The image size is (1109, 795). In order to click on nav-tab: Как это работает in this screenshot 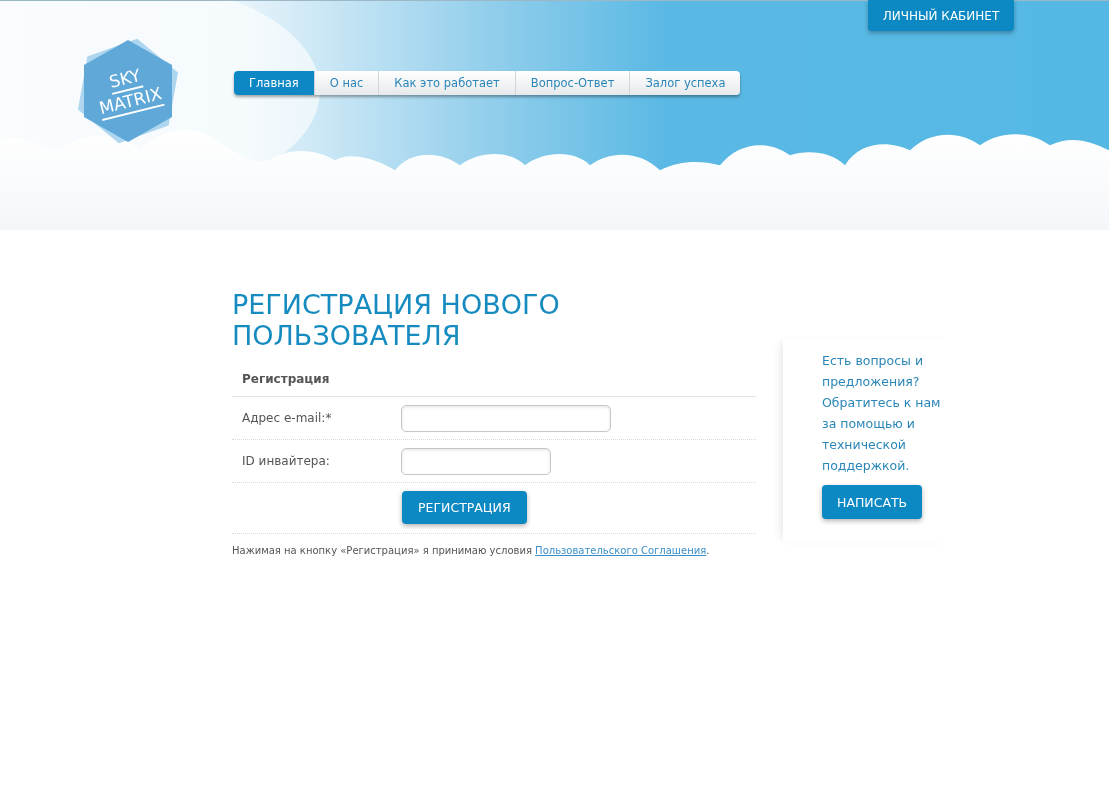, I will do `click(446, 83)`.